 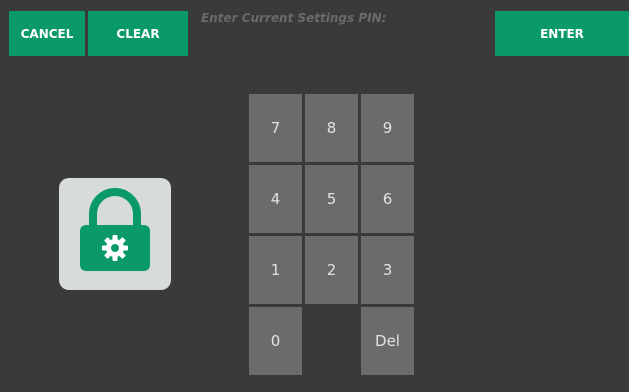 I want to click on key-0: 0, so click(x=275, y=341).